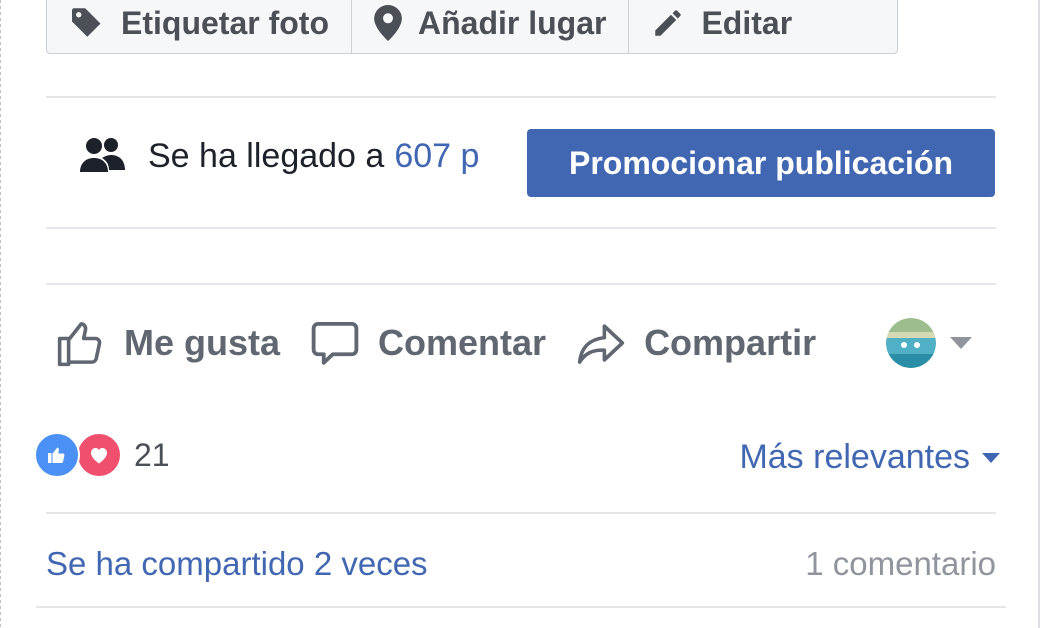  What do you see at coordinates (57, 455) in the screenshot?
I see `like-reaction-icon` at bounding box center [57, 455].